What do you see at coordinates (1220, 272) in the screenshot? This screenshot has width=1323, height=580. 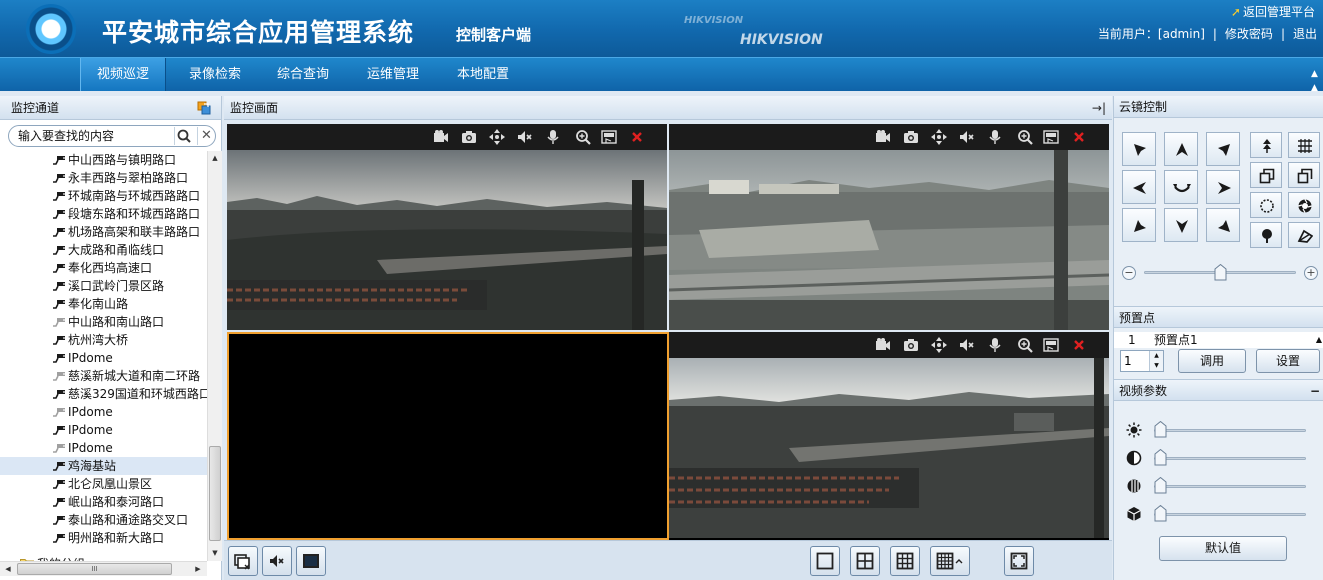 I see `ptz-speed-slider` at bounding box center [1220, 272].